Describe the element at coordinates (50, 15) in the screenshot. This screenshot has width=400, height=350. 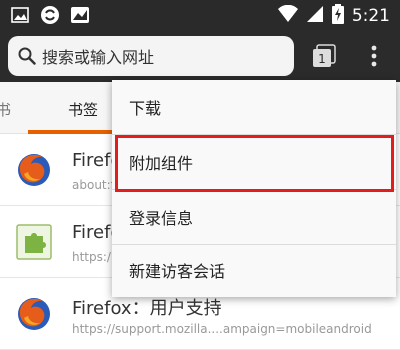
I see `sync-icon` at that location.